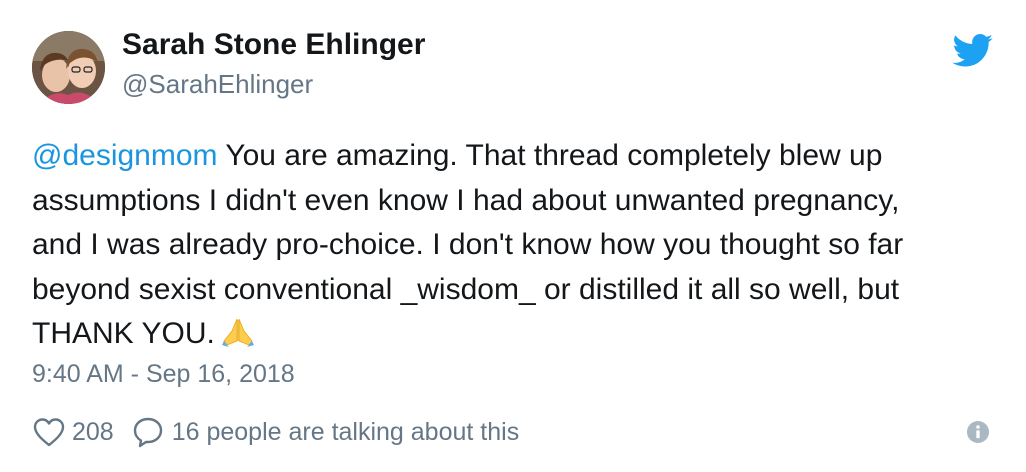  Describe the element at coordinates (68, 67) in the screenshot. I see `avatar` at that location.